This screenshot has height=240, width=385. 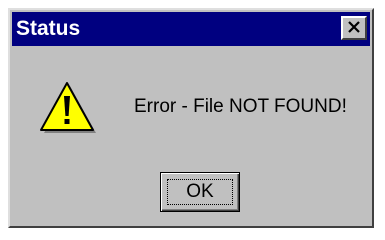 I want to click on ok-button-label: OK, so click(x=200, y=191).